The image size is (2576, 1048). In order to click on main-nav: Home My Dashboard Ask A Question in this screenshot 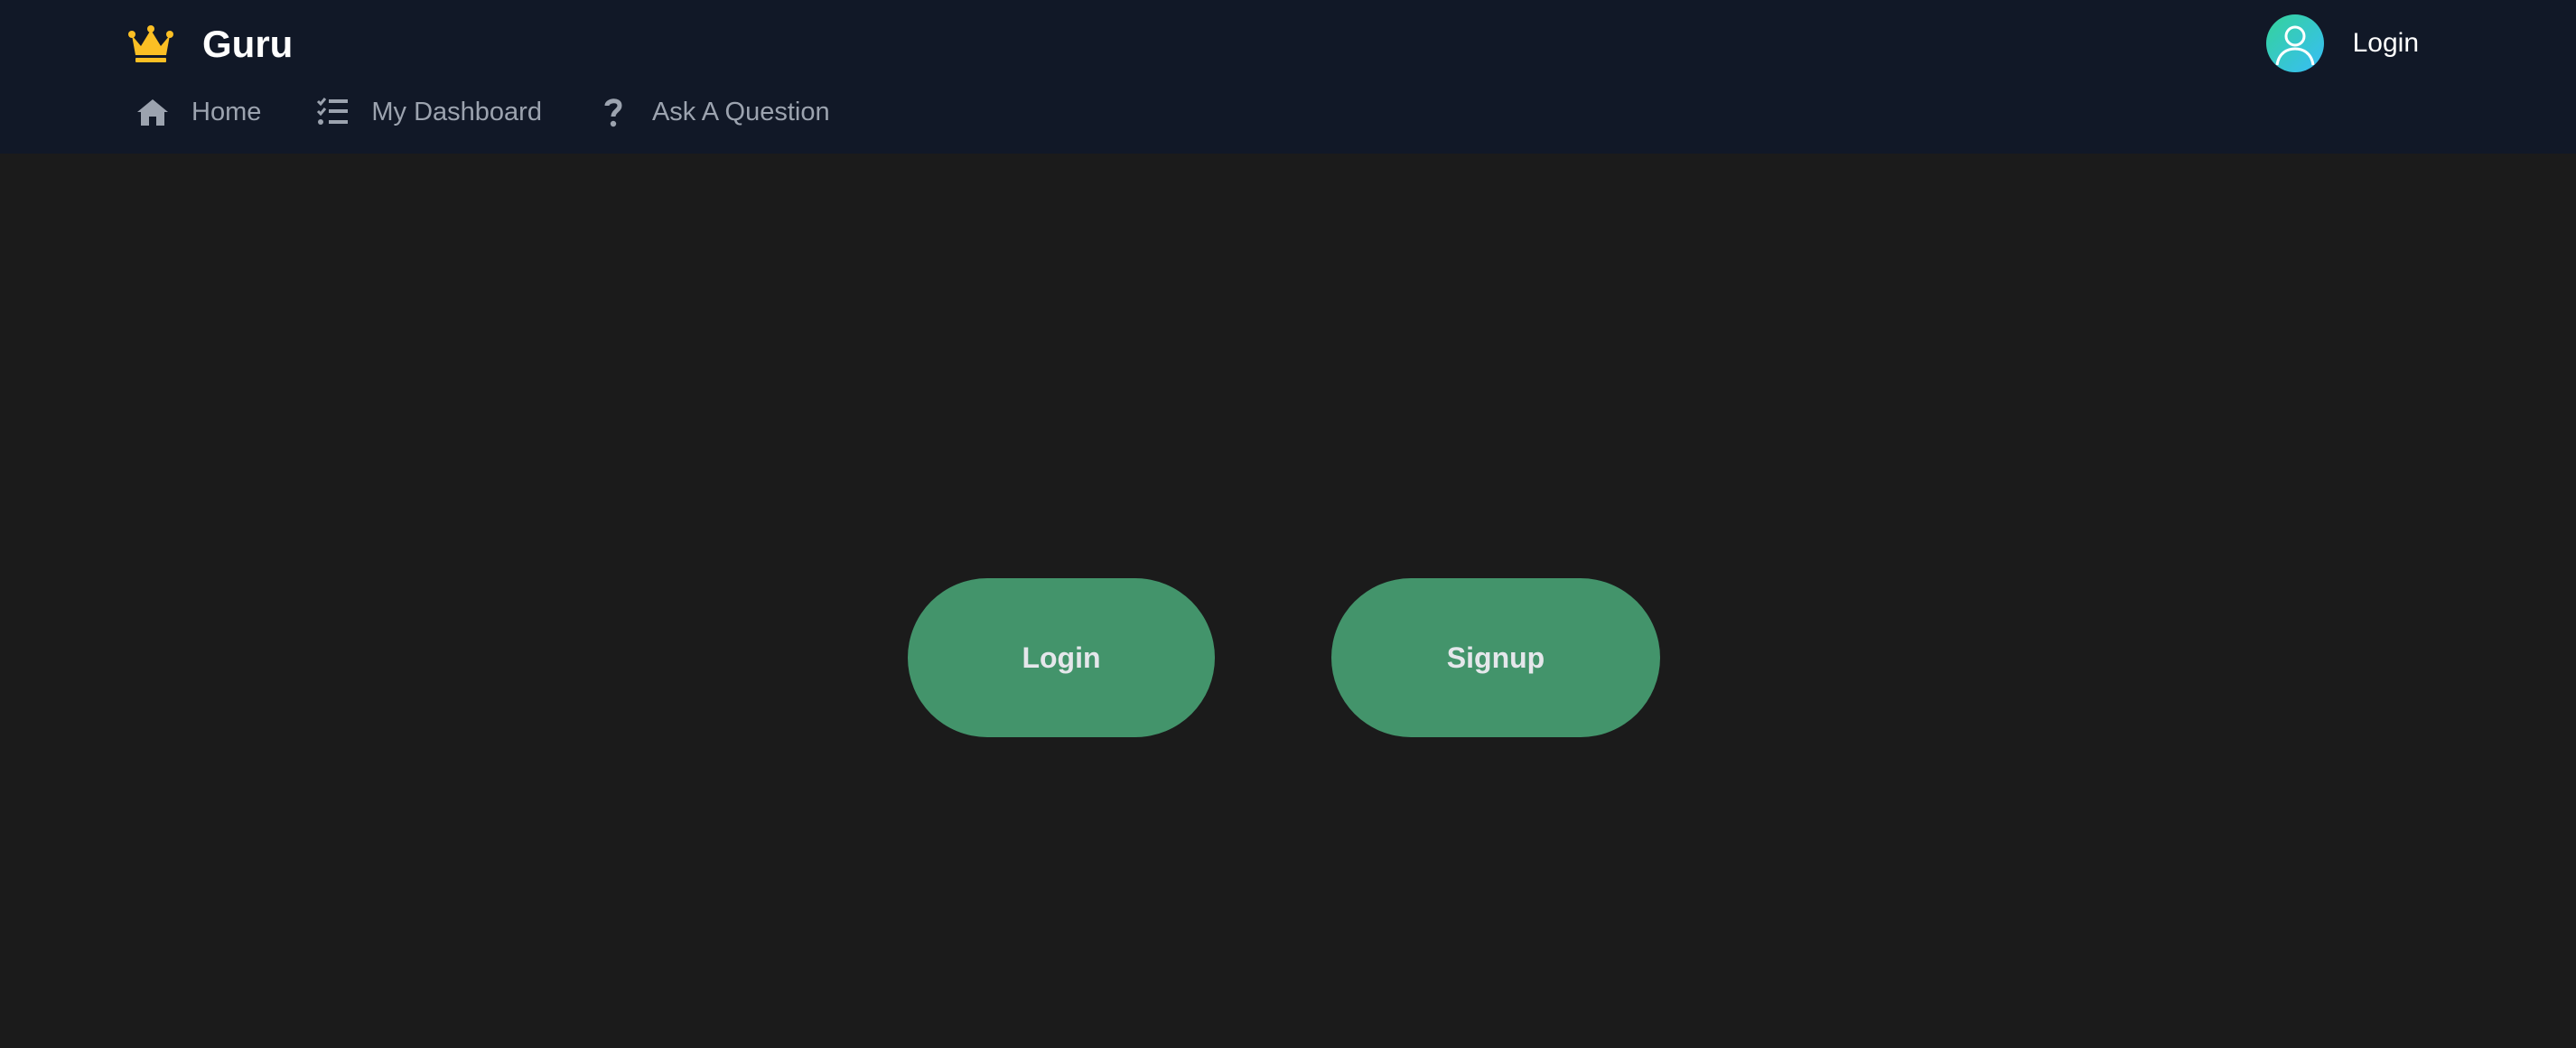, I will do `click(510, 112)`.